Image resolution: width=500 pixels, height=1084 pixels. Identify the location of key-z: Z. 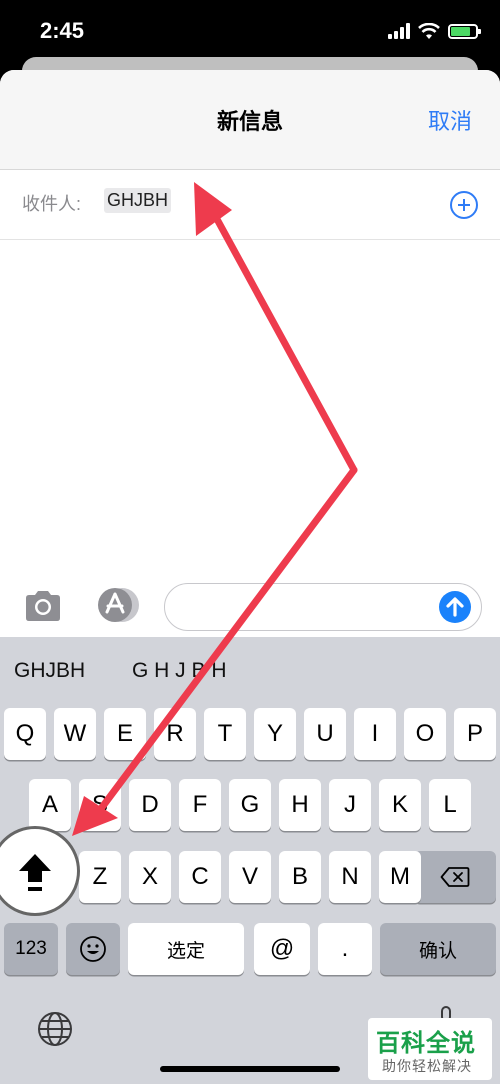
(100, 877).